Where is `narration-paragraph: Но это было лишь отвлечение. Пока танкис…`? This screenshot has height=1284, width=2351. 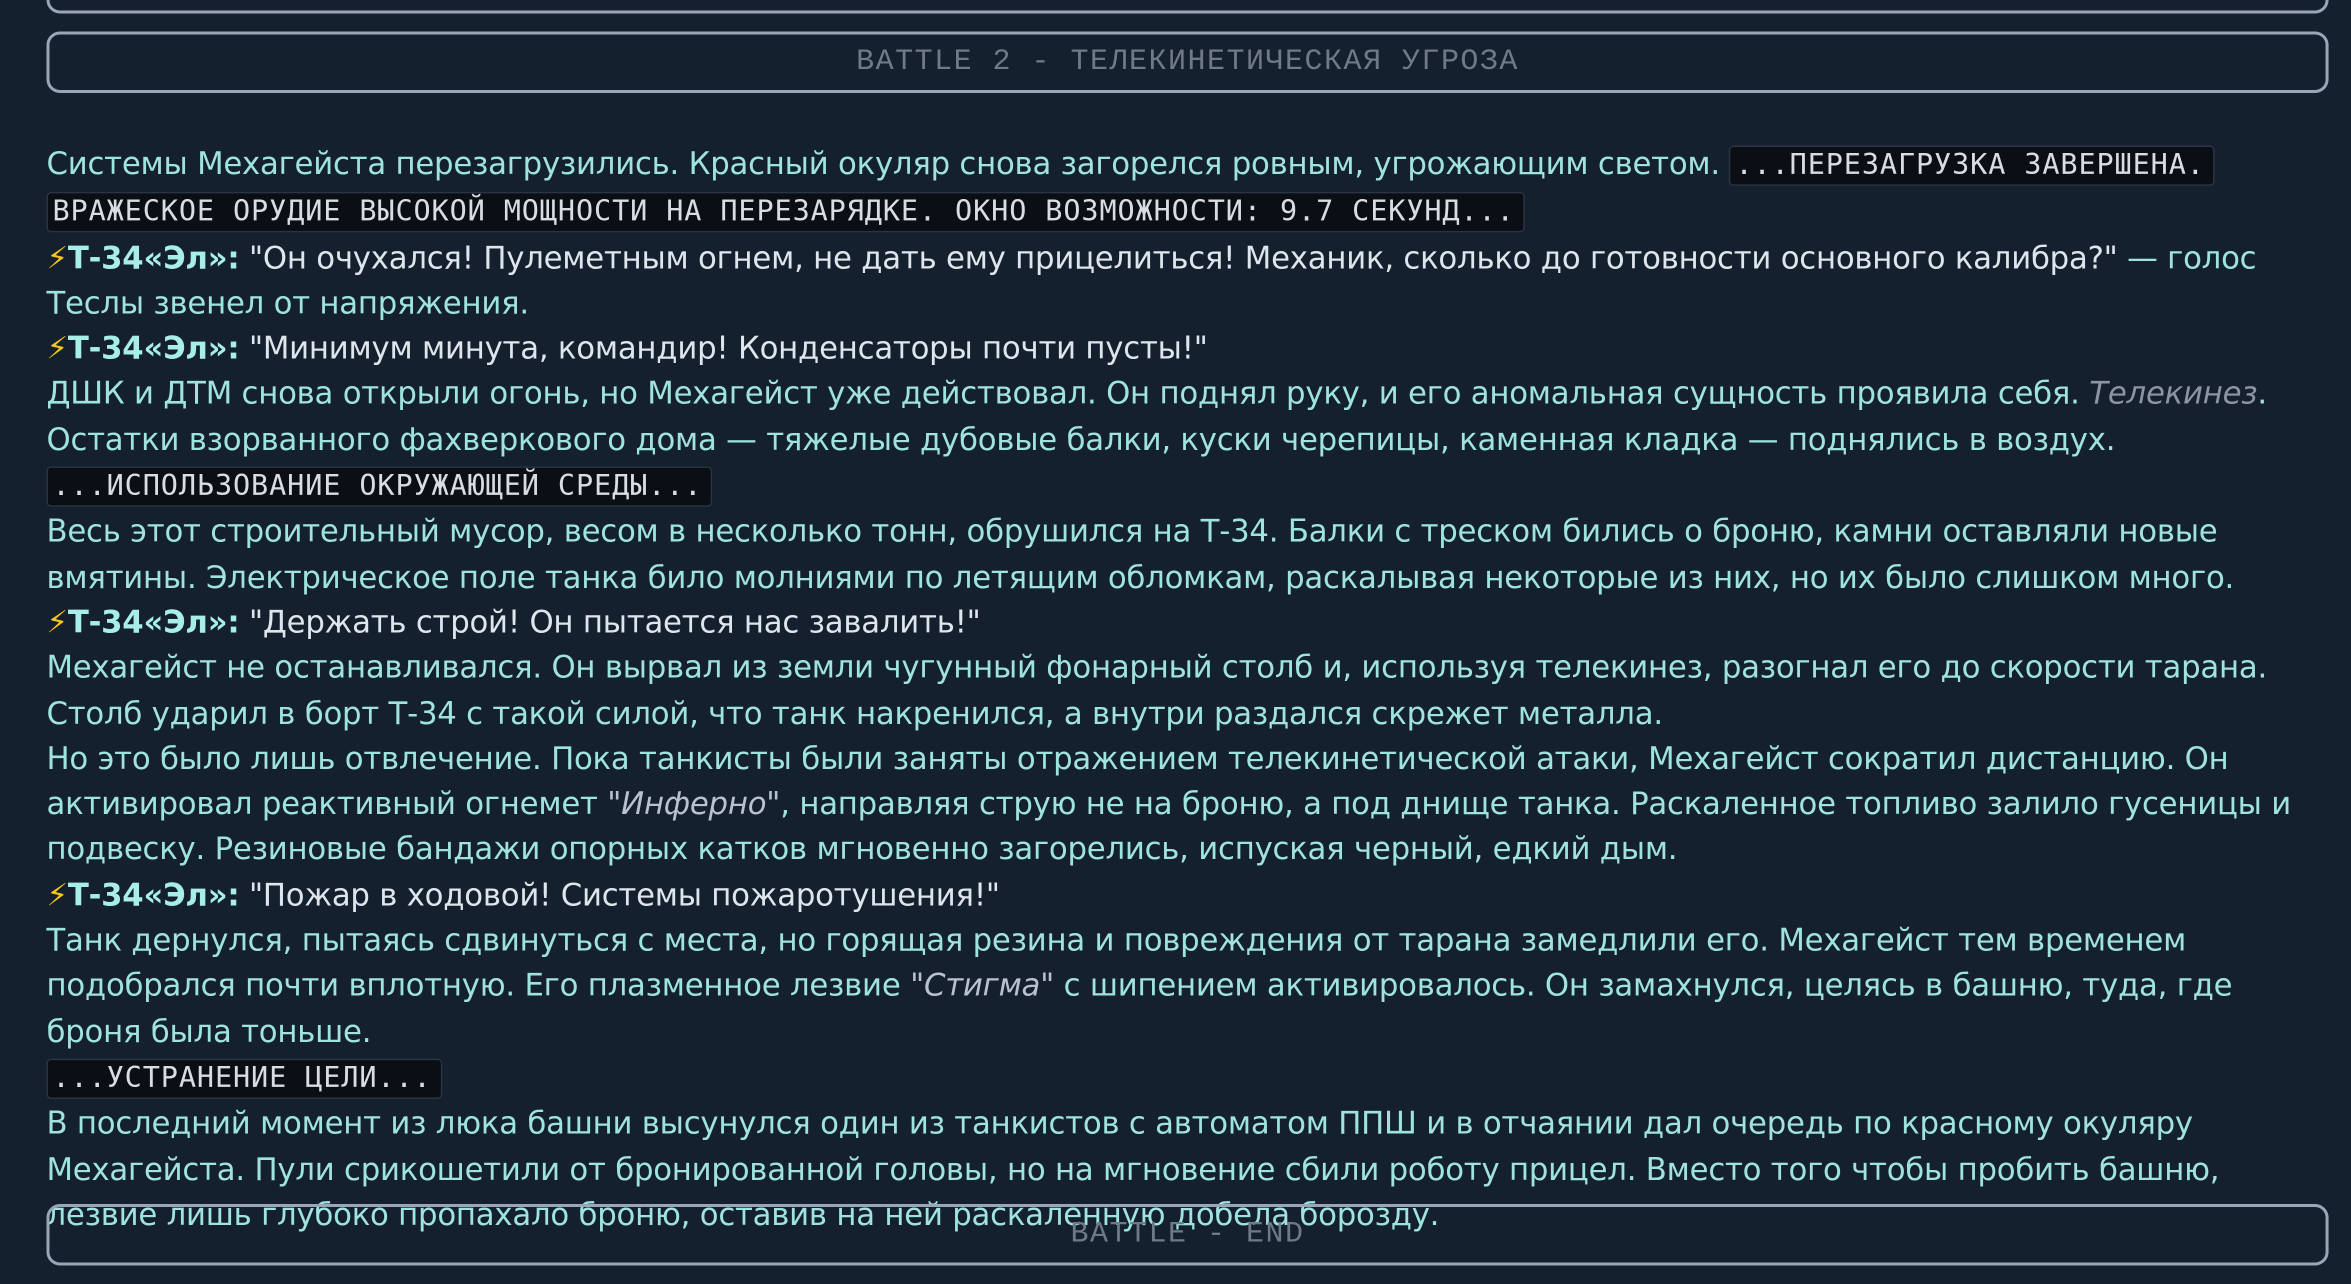 narration-paragraph: Но это было лишь отвлечение. Пока танкис… is located at coordinates (1187, 804).